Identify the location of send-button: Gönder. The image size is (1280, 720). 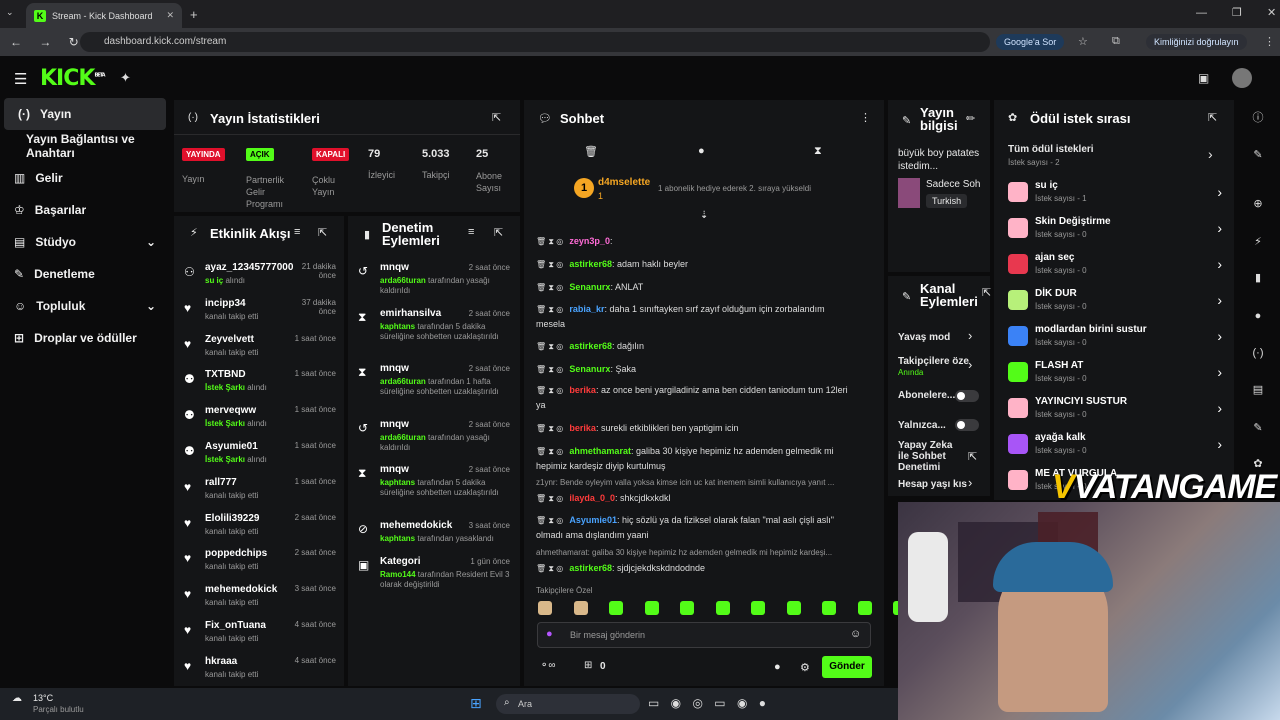
(847, 667).